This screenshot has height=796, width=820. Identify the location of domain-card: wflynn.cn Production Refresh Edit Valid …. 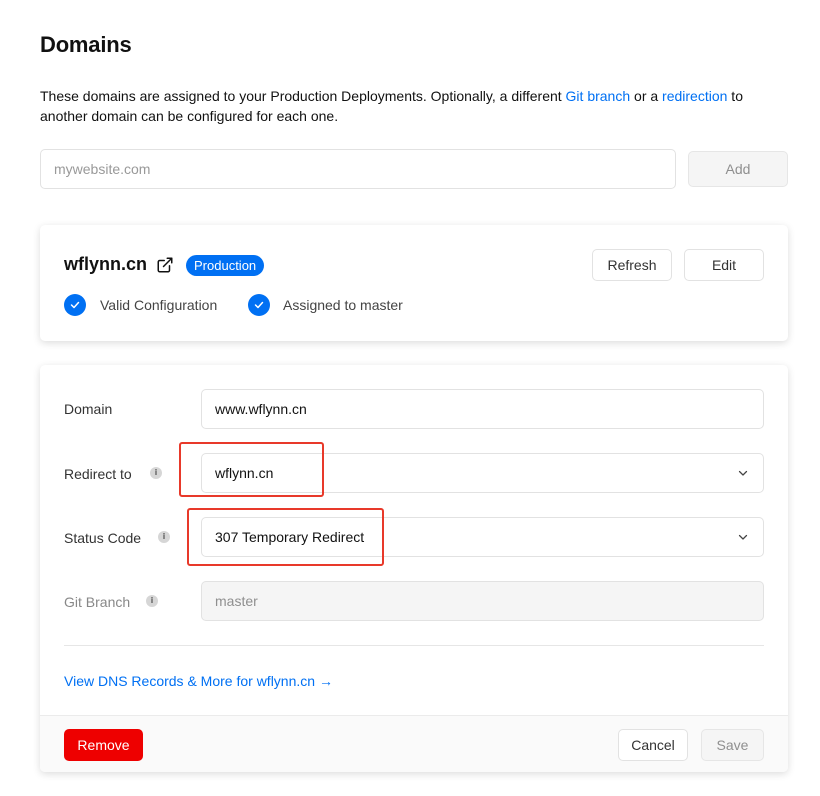
(414, 283).